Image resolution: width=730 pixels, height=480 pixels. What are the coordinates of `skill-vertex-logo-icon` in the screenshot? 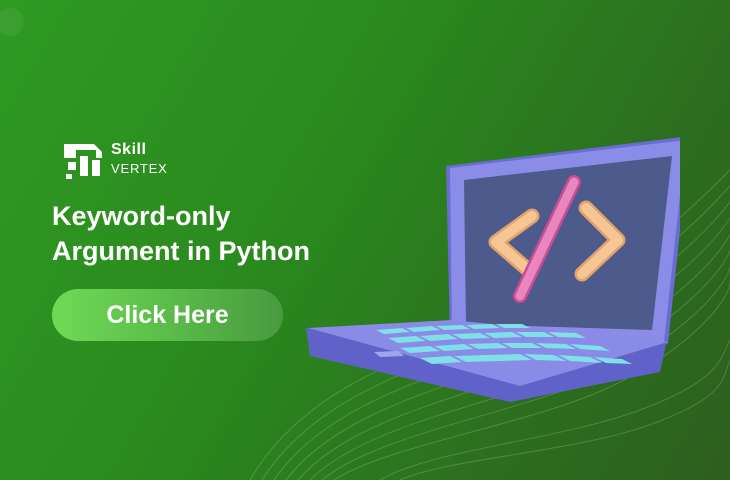 It's located at (83, 161).